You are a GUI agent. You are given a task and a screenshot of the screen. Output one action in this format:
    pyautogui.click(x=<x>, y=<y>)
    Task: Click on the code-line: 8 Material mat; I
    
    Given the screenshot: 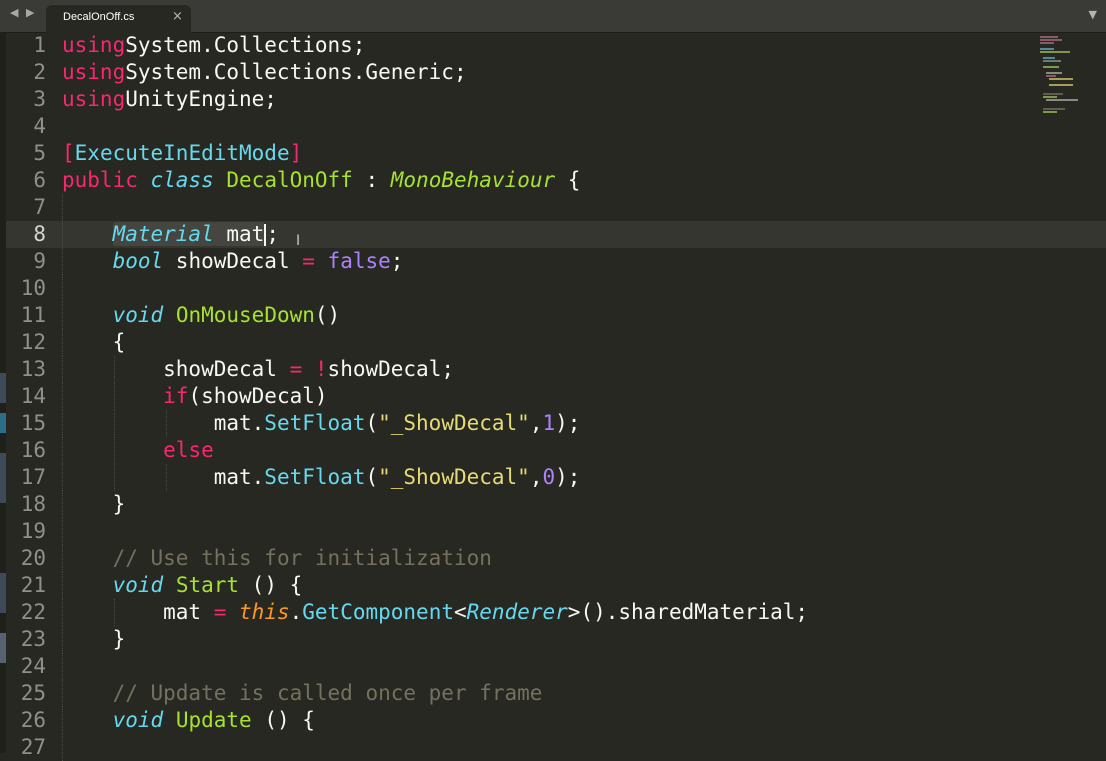 What is the action you would take?
    pyautogui.click(x=556, y=235)
    